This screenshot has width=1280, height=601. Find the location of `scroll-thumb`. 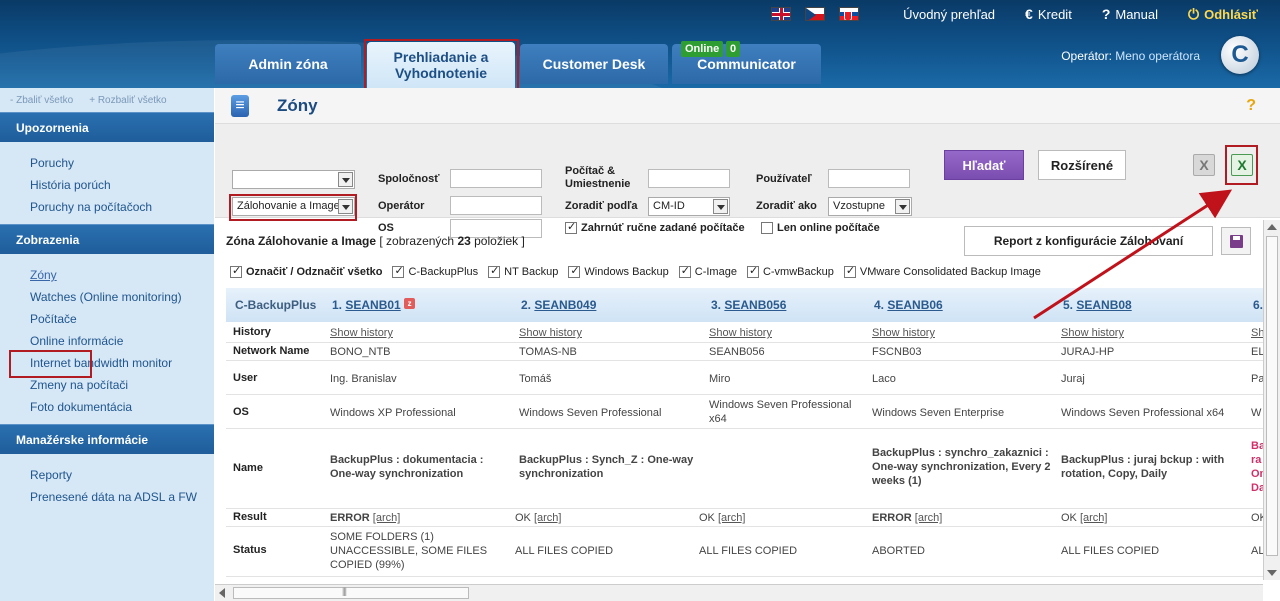

scroll-thumb is located at coordinates (1272, 396).